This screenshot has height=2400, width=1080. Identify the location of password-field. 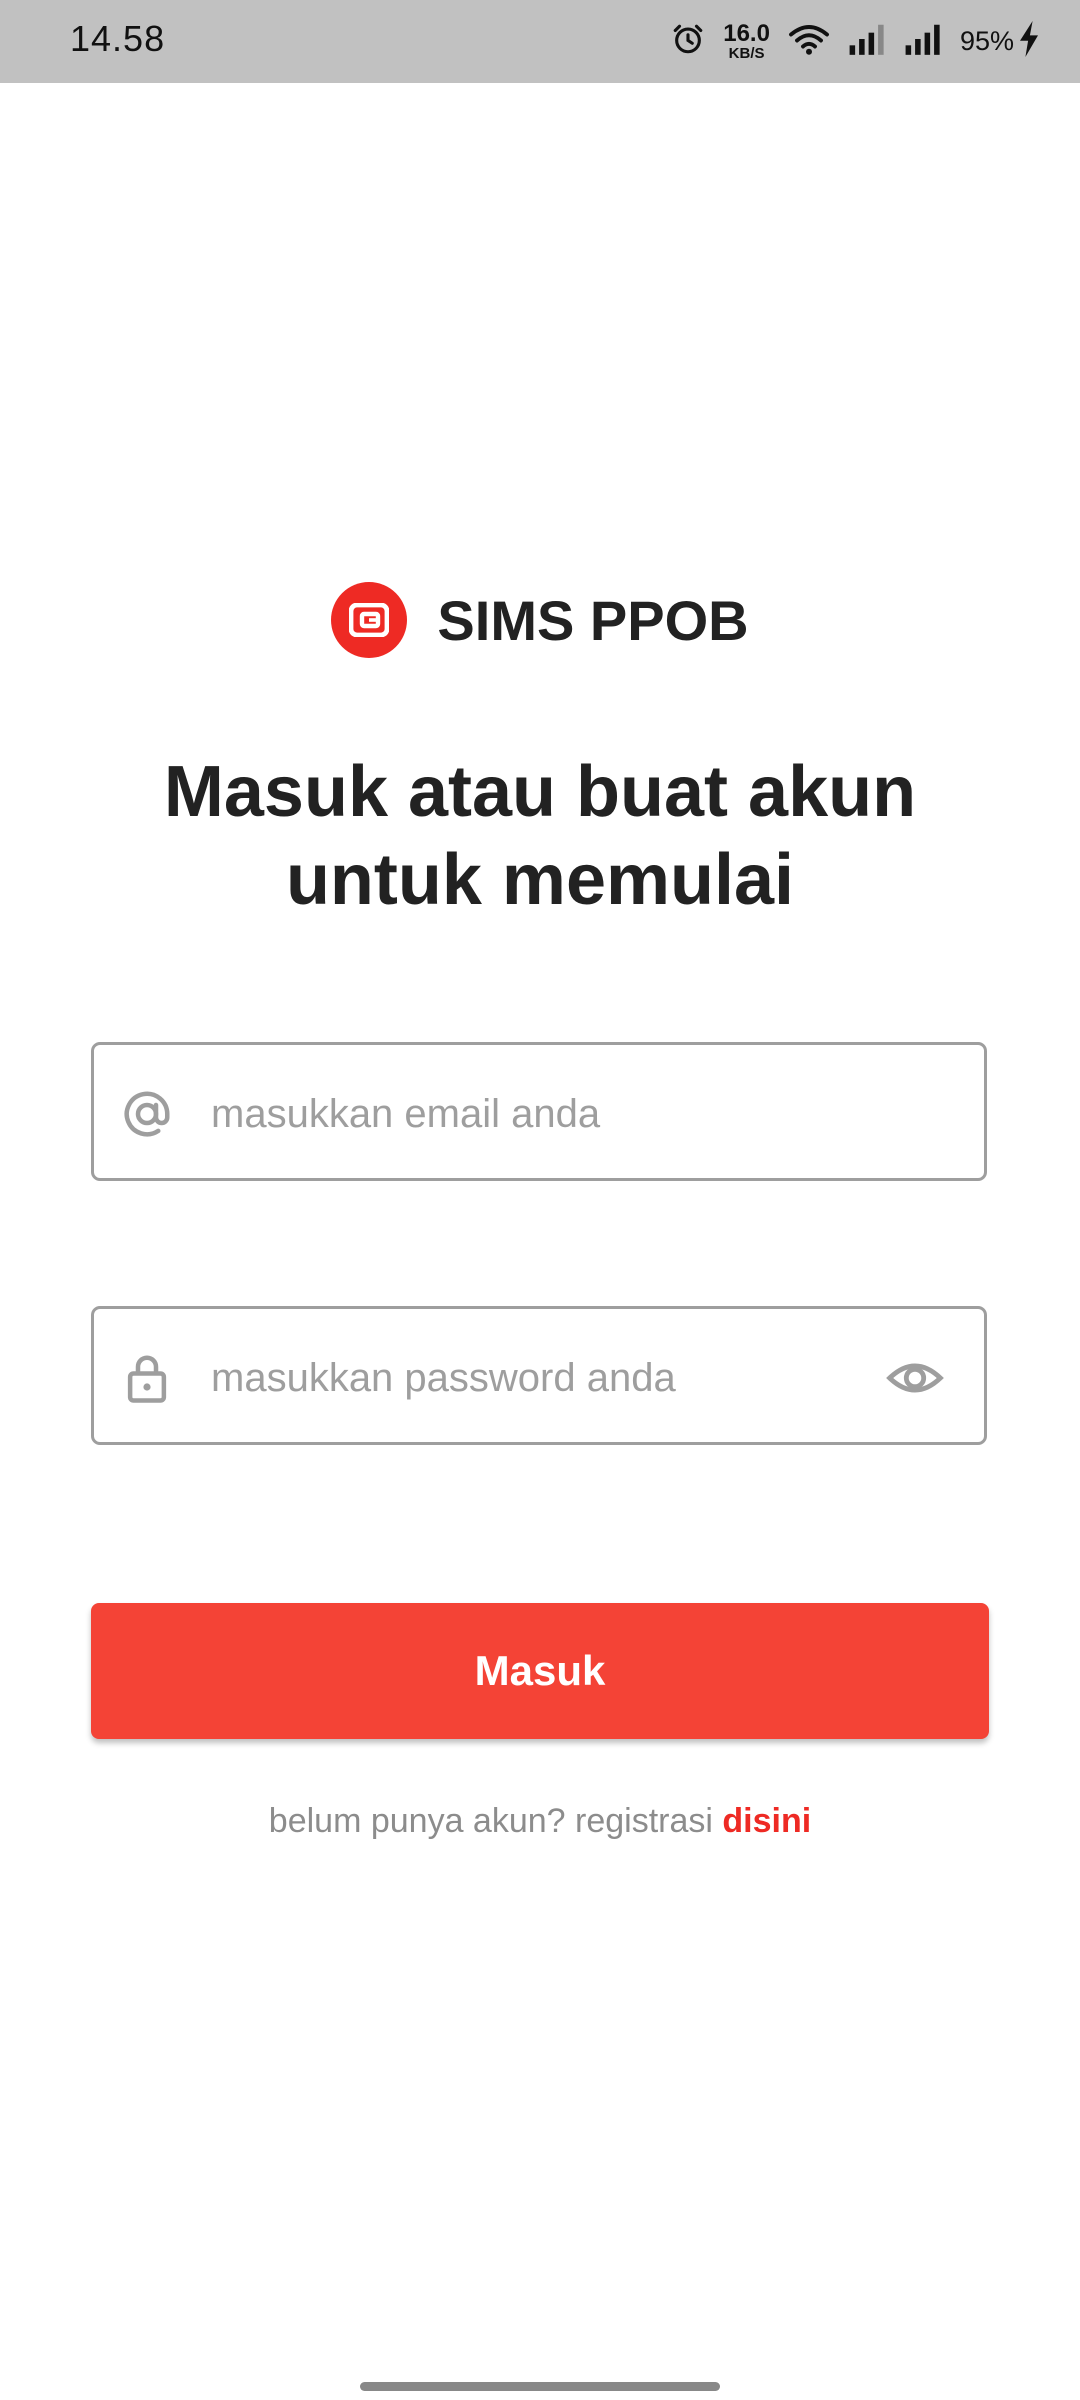
(539, 1375).